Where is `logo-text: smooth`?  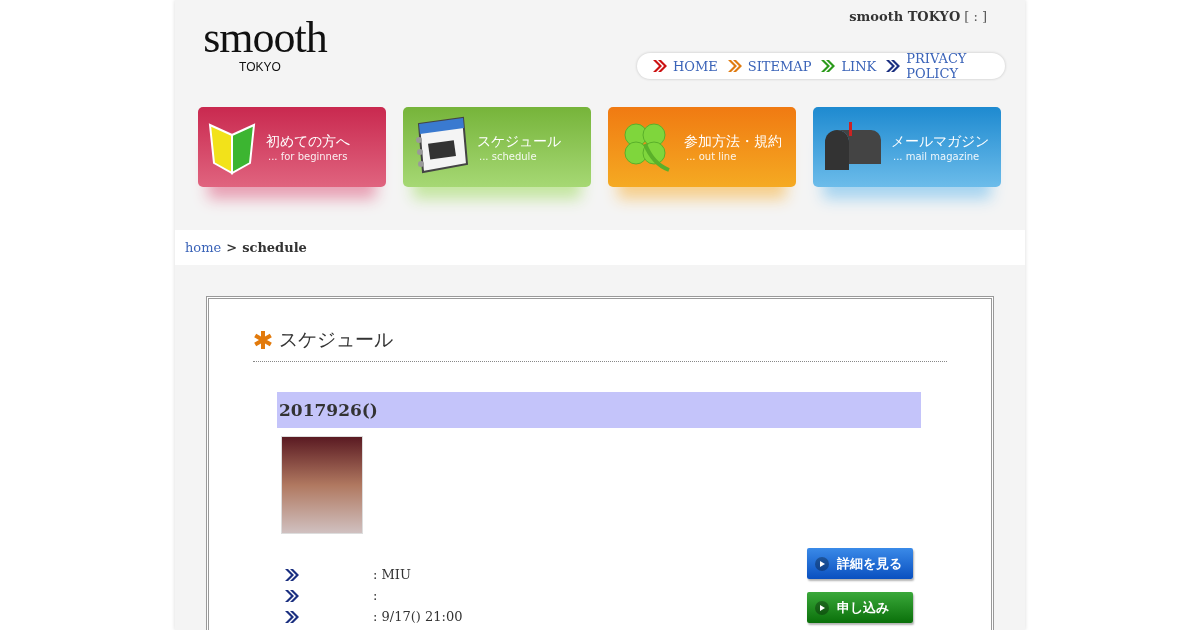 logo-text: smooth is located at coordinates (265, 38).